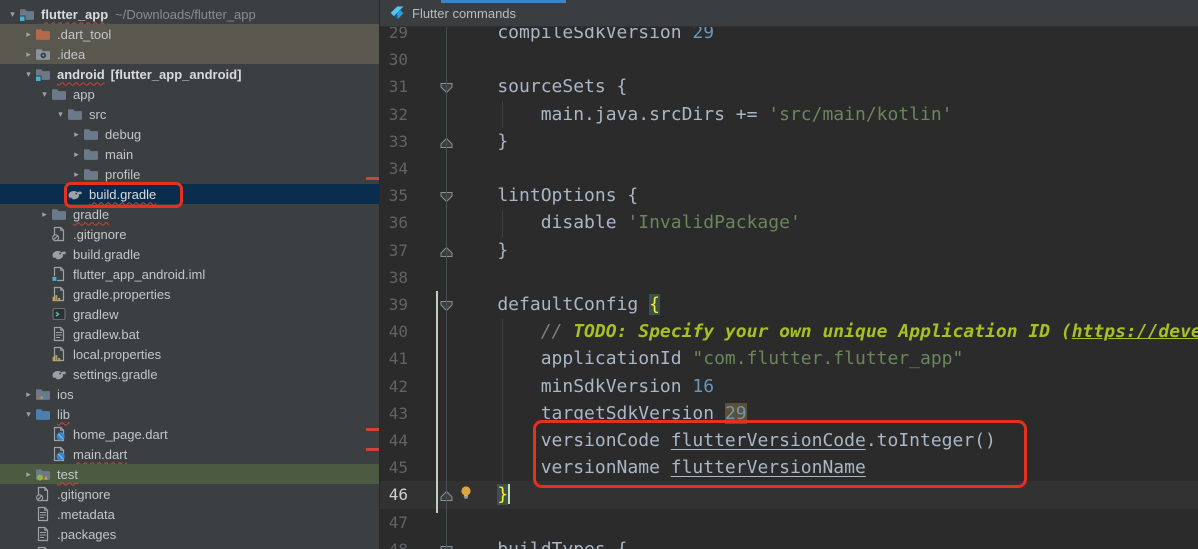 This screenshot has height=549, width=1198. What do you see at coordinates (189, 374) in the screenshot?
I see `tree-item-settings.gradle: settings.gradle` at bounding box center [189, 374].